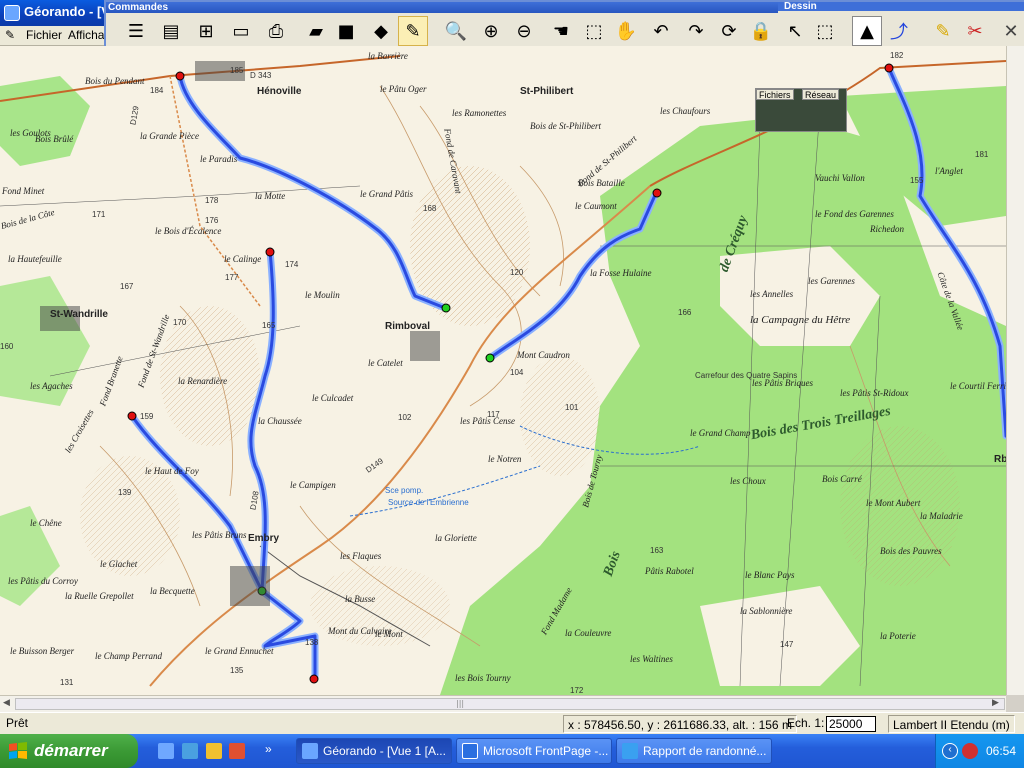 This screenshot has height=768, width=1024. What do you see at coordinates (269, 325) in the screenshot?
I see `elev-label: 165` at bounding box center [269, 325].